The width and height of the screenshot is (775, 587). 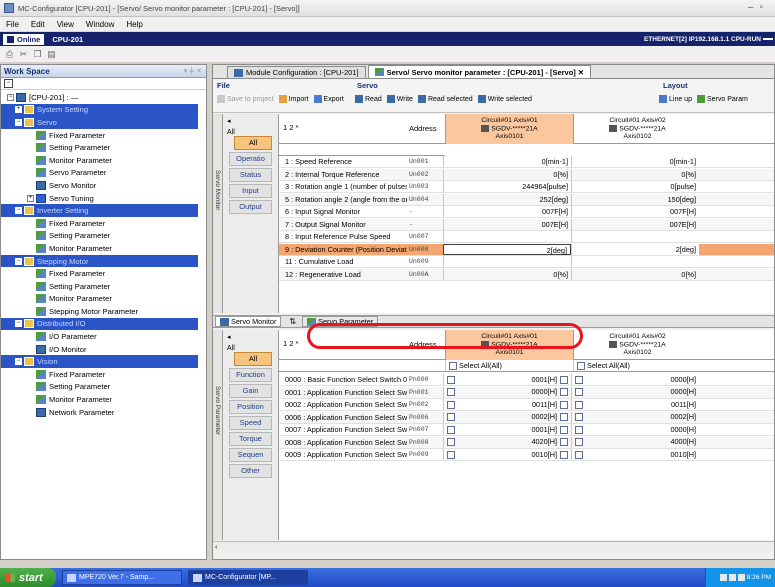 What do you see at coordinates (38, 24) in the screenshot?
I see `menu-edit: Edit` at bounding box center [38, 24].